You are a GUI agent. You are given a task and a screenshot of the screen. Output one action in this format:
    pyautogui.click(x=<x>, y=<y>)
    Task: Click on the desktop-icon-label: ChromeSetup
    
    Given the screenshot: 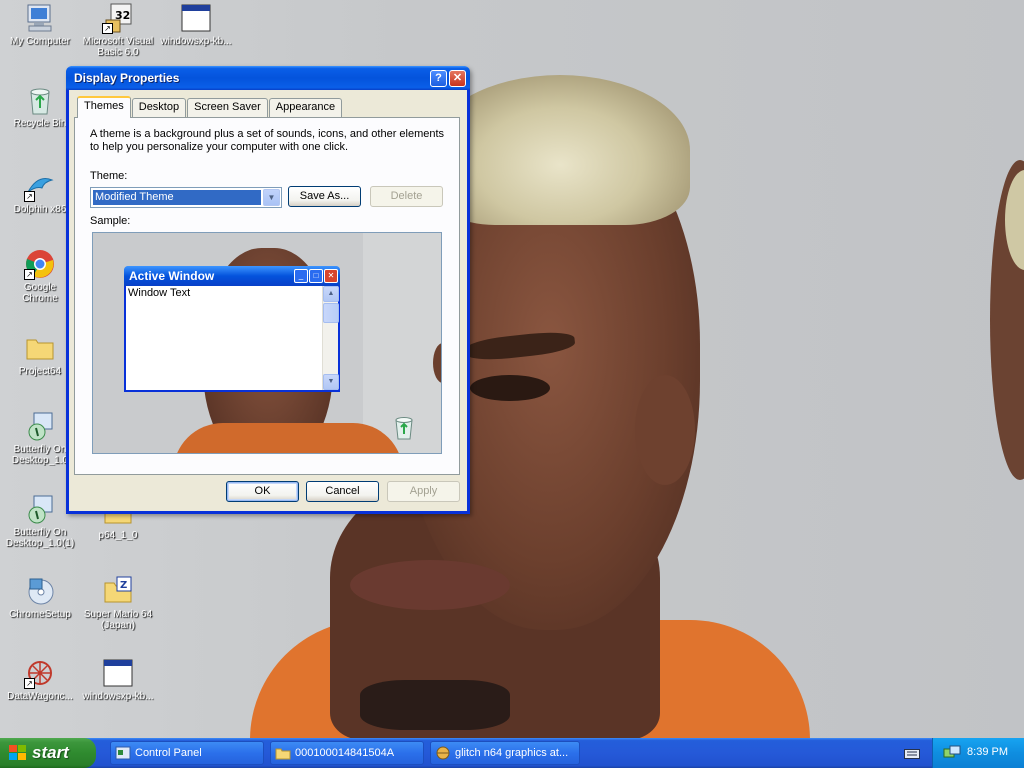 What is the action you would take?
    pyautogui.click(x=40, y=614)
    